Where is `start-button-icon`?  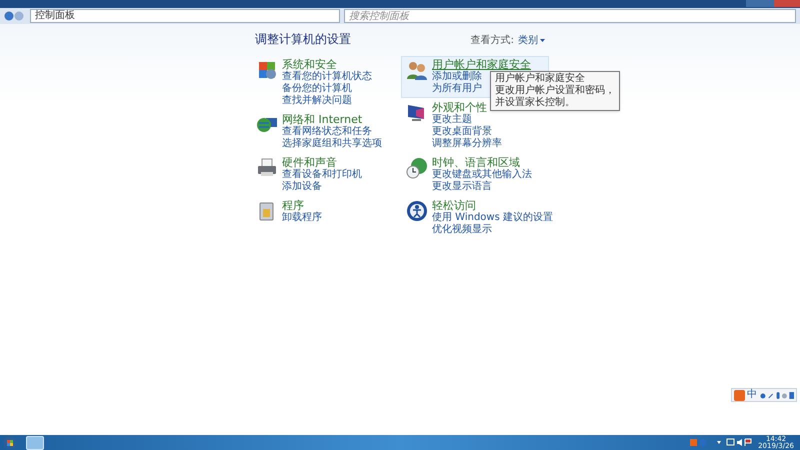 start-button-icon is located at coordinates (10, 443).